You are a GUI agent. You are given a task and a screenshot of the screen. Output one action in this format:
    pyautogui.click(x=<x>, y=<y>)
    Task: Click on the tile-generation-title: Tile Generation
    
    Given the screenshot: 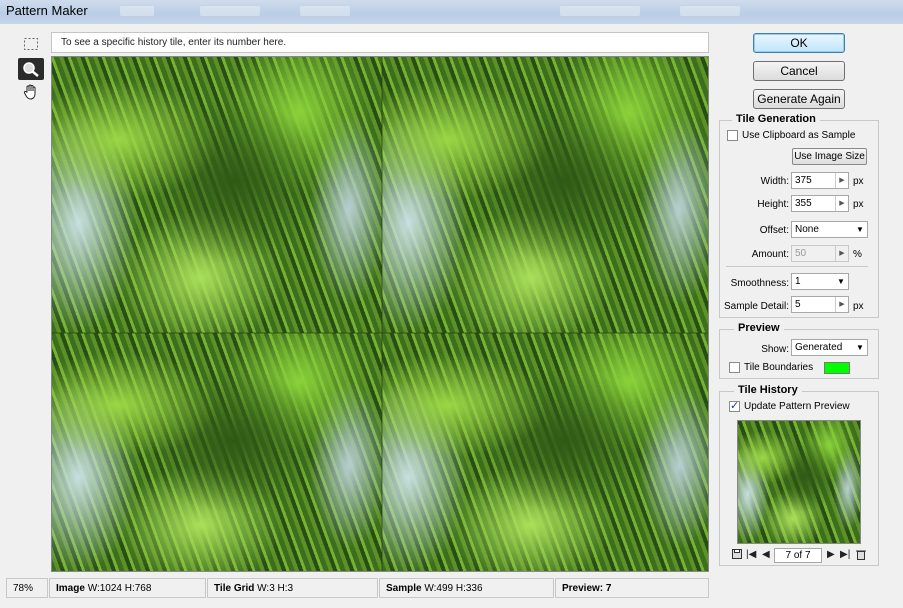 What is the action you would take?
    pyautogui.click(x=776, y=119)
    